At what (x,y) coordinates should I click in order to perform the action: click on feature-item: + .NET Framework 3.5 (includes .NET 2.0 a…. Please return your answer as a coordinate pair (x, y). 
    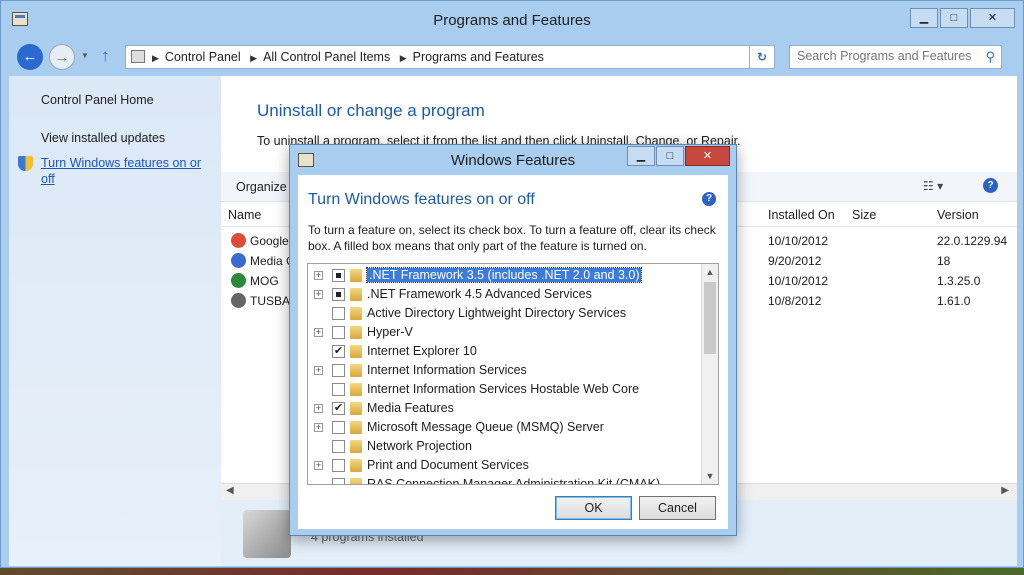
    Looking at the image, I should click on (504, 275).